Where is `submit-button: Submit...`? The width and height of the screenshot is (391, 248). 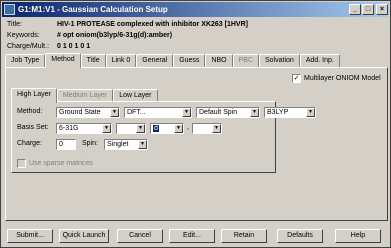 submit-button: Submit... is located at coordinates (30, 236).